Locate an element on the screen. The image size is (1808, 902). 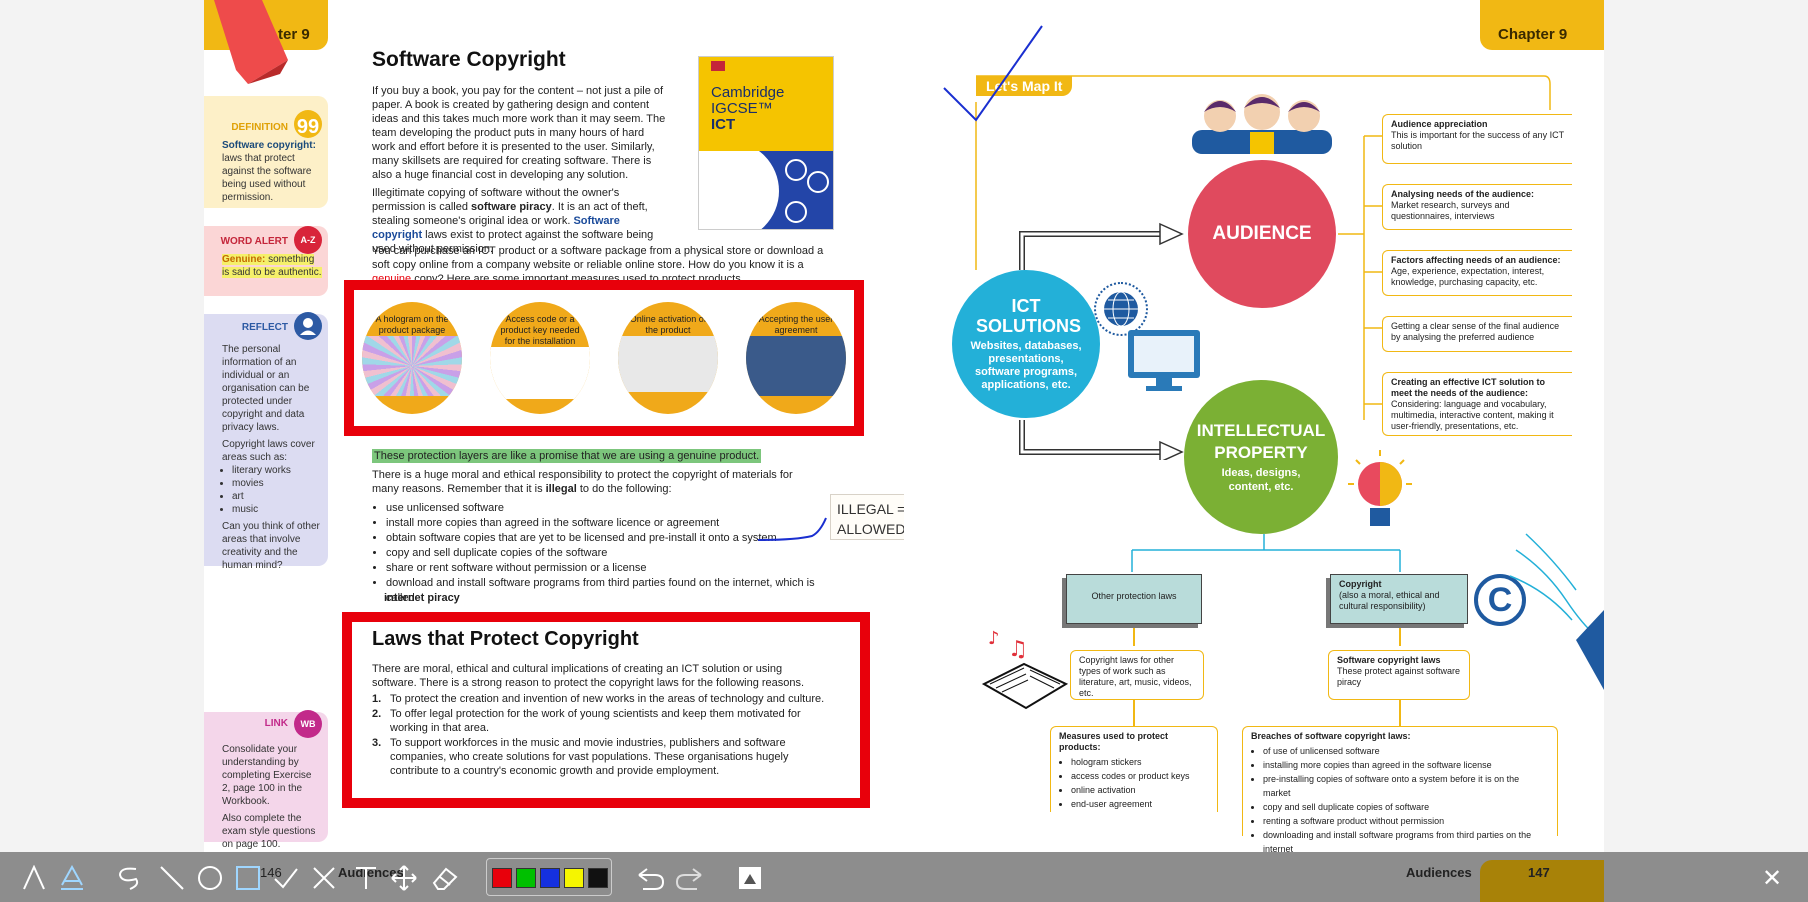
ip-subtitle: Ideas, designs, content, etc. is located at coordinates (1261, 480).